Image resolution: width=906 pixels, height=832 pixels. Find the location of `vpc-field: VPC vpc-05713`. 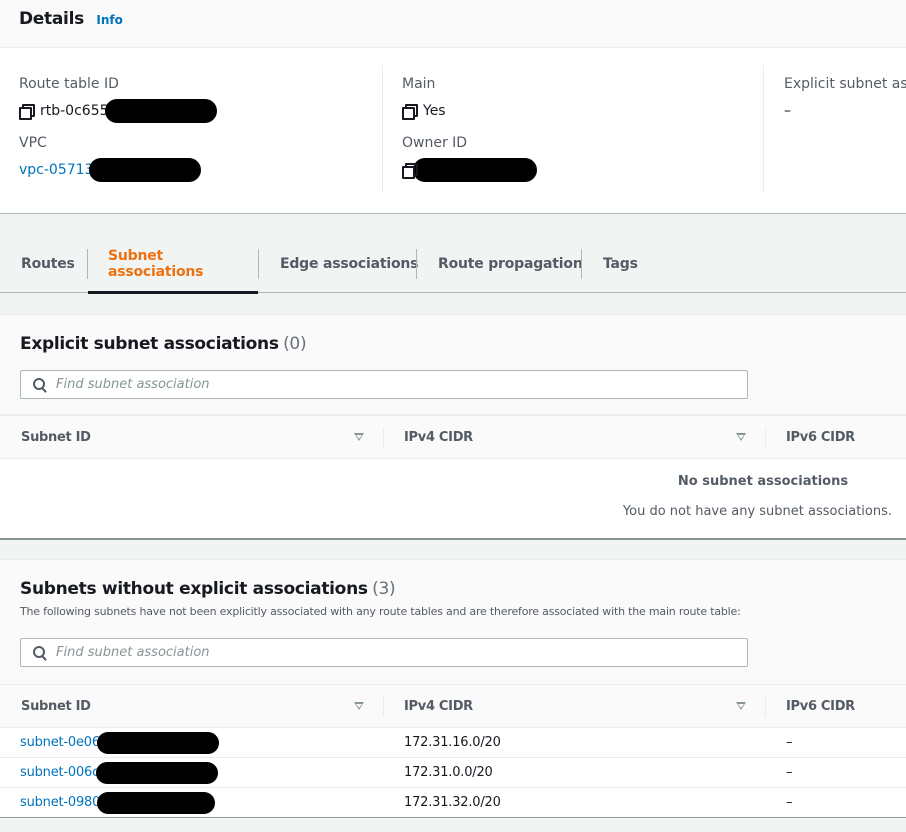

vpc-field: VPC vpc-05713 is located at coordinates (200, 158).